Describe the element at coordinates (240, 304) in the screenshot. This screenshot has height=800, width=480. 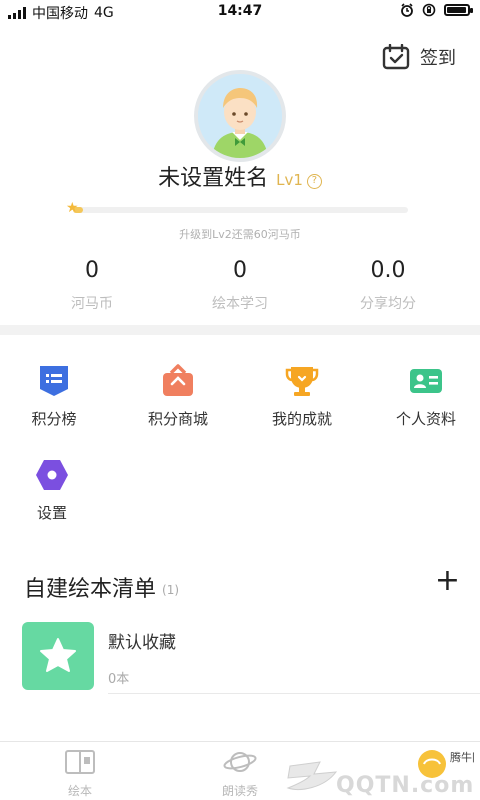
I see `stat-label: 绘本学习` at that location.